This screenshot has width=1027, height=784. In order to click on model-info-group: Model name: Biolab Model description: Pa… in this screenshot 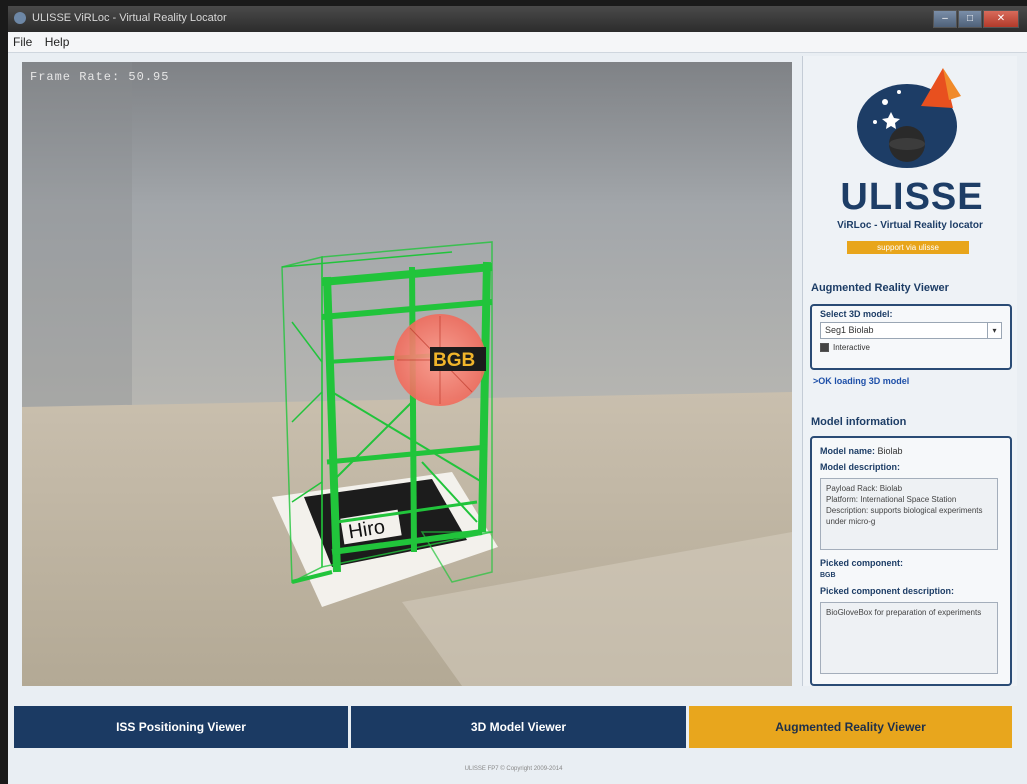, I will do `click(911, 561)`.